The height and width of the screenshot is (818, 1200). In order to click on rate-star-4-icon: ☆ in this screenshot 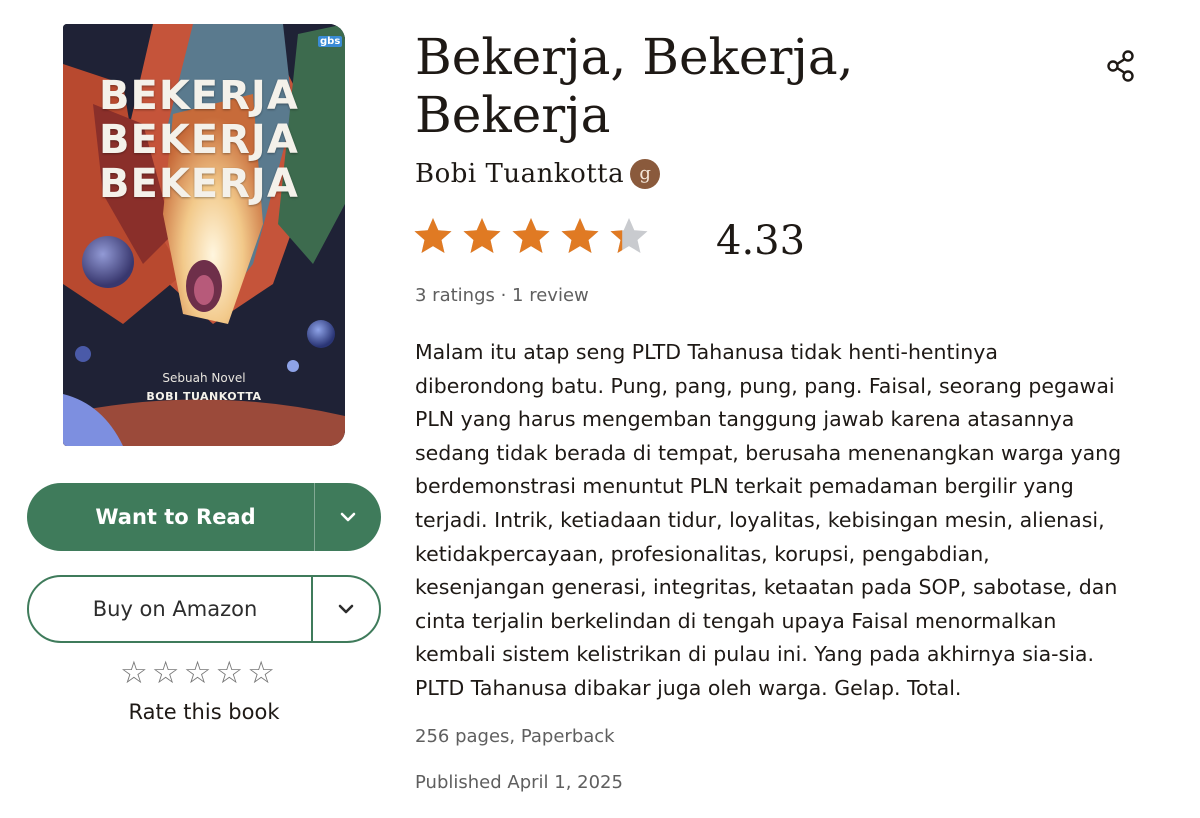, I will do `click(229, 673)`.